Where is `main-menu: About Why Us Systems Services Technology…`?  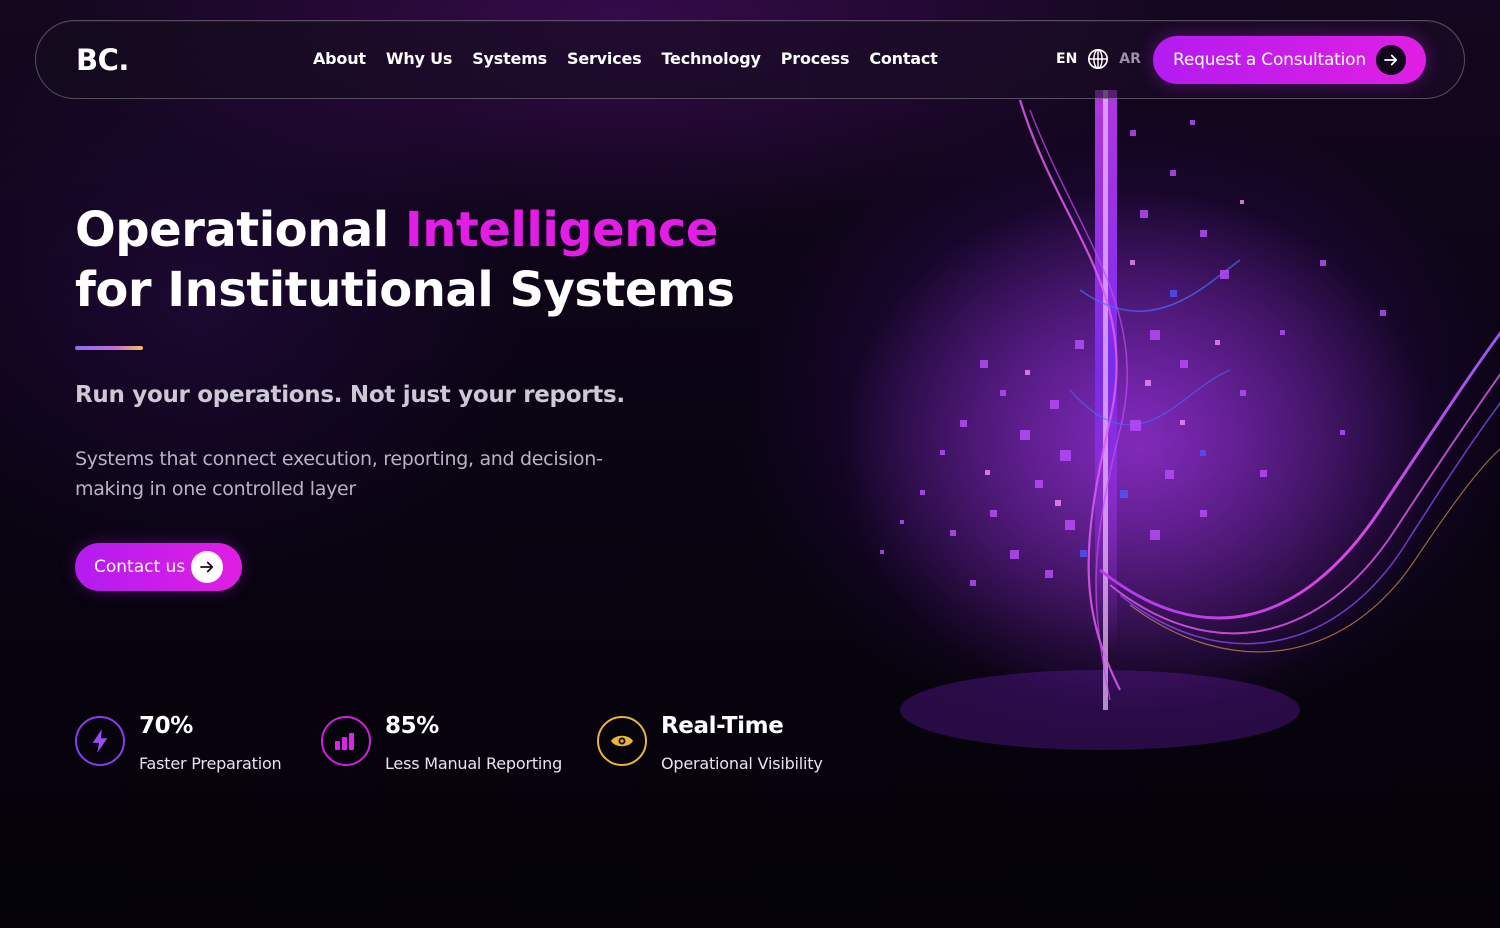 main-menu: About Why Us Systems Services Technology… is located at coordinates (635, 58).